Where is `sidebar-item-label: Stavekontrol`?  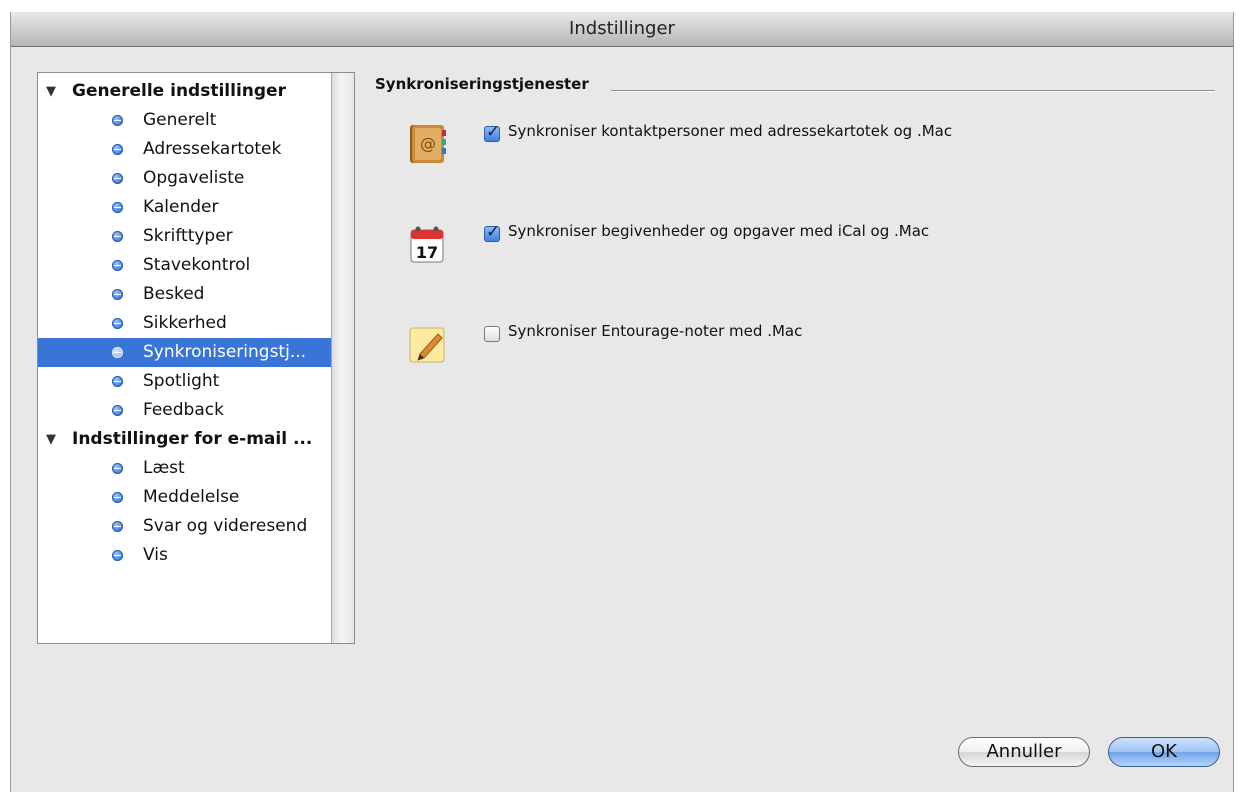 sidebar-item-label: Stavekontrol is located at coordinates (197, 265).